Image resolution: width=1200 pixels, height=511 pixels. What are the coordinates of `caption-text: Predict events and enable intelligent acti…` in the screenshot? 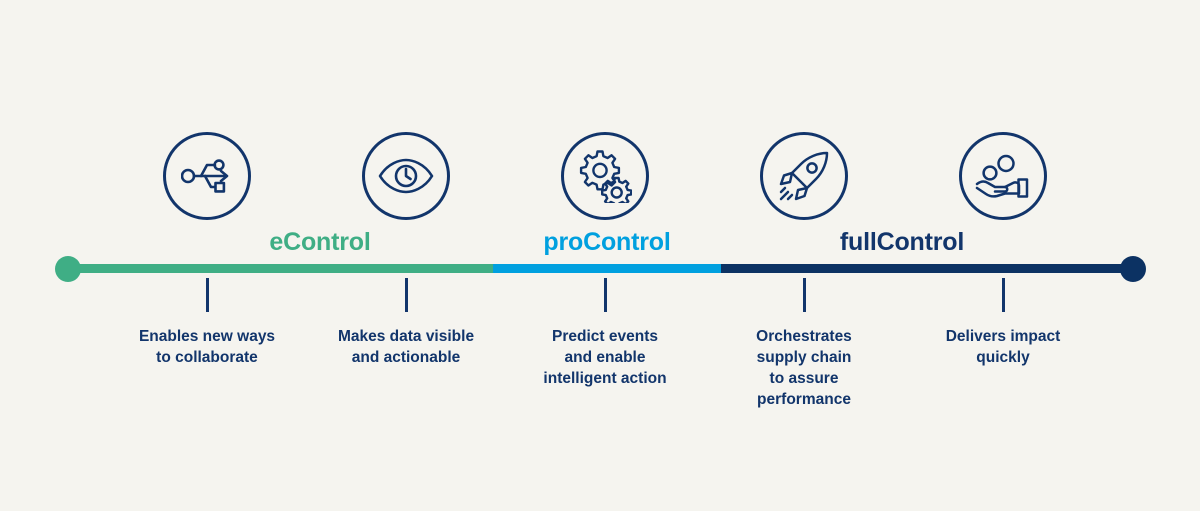 It's located at (605, 357).